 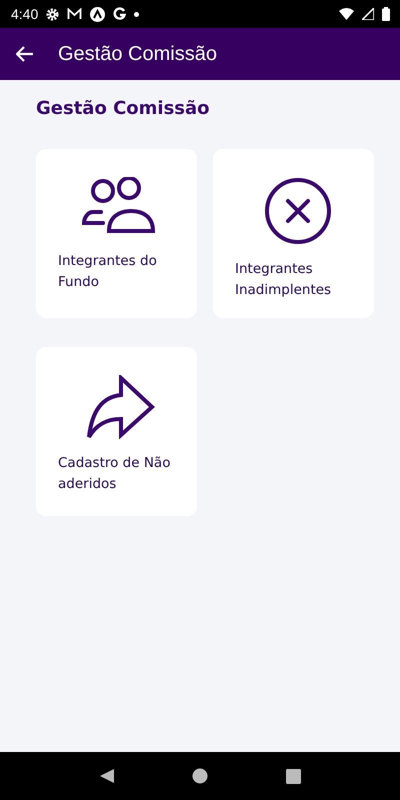 What do you see at coordinates (121, 407) in the screenshot?
I see `share-arrow-icon` at bounding box center [121, 407].